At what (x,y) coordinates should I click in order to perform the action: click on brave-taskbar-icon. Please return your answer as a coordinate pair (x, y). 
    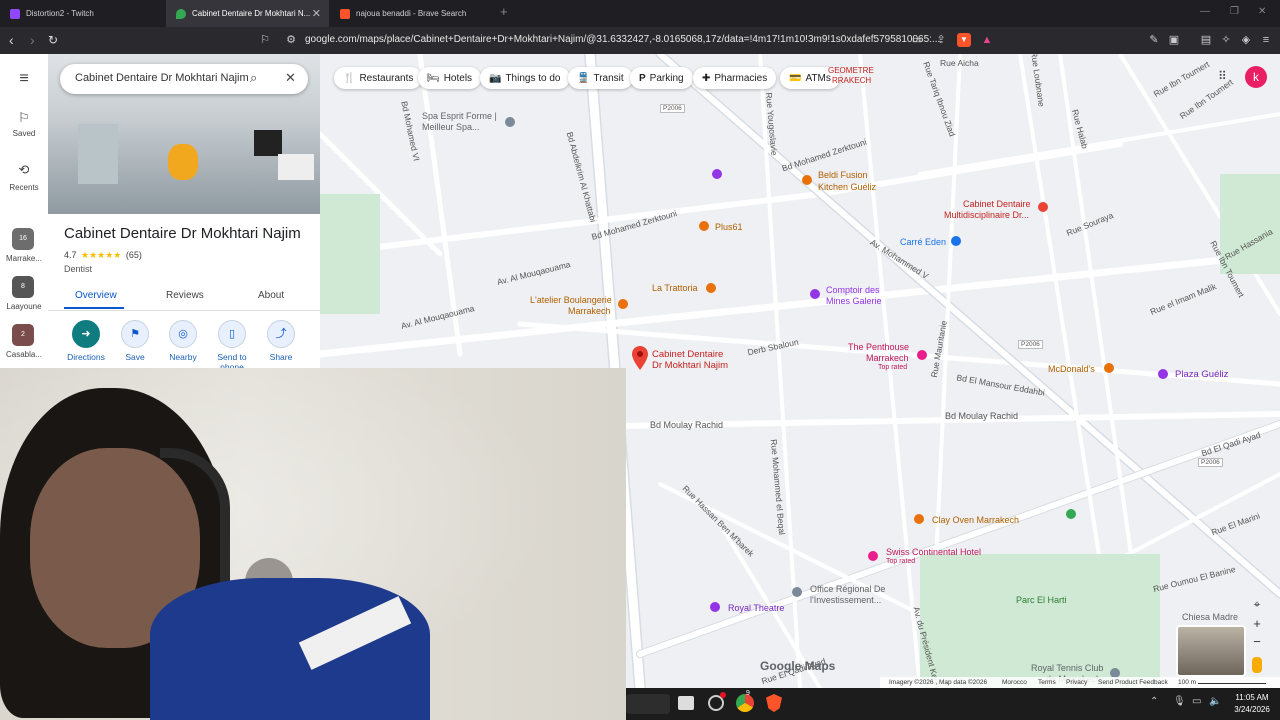
    Looking at the image, I should click on (774, 703).